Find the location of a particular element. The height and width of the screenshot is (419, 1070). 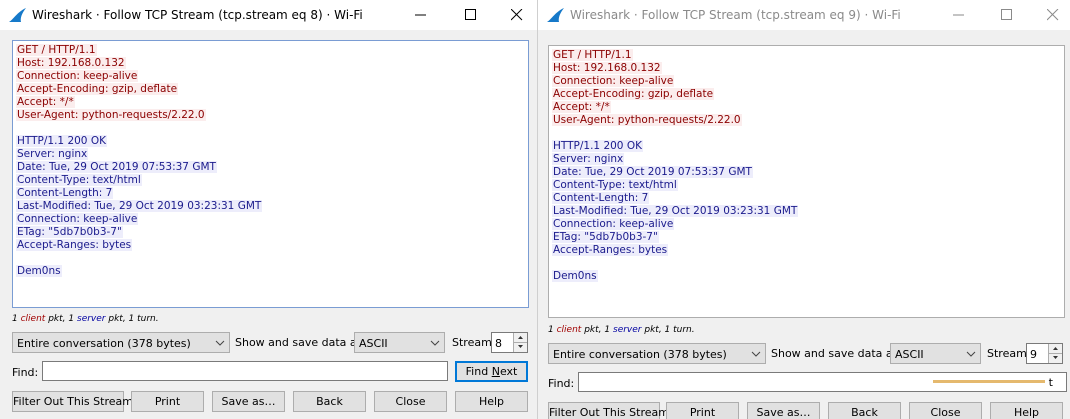

find-next-button: Find Next is located at coordinates (491, 371).